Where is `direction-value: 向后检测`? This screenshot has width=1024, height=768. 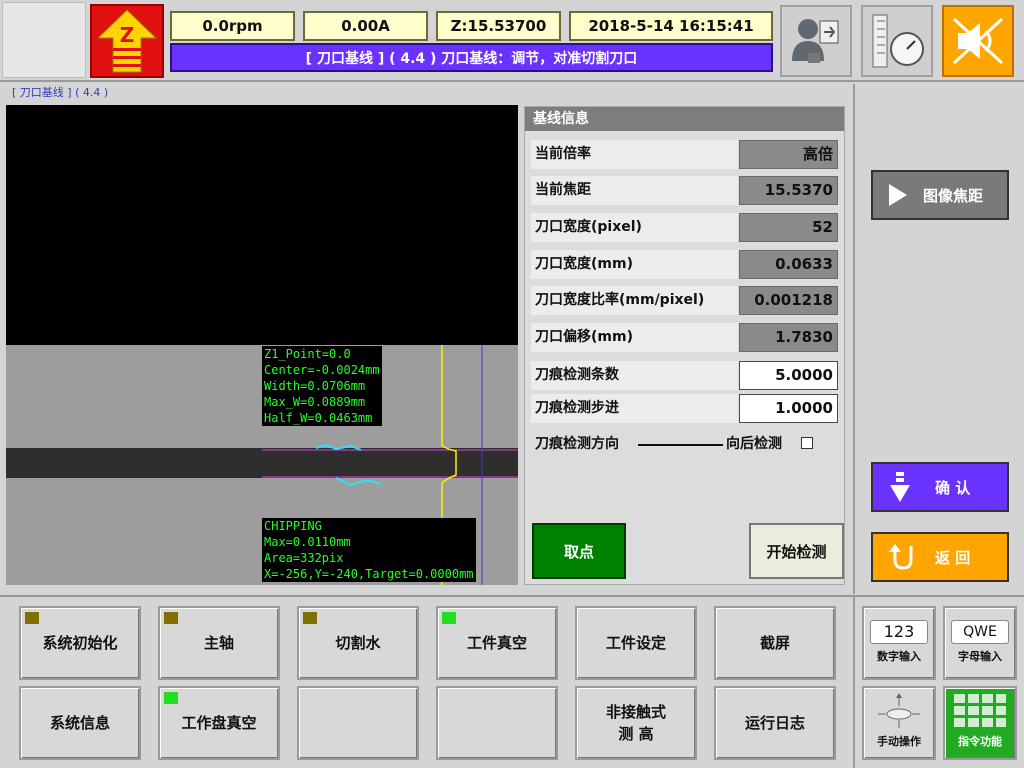 direction-value: 向后检测 is located at coordinates (754, 444).